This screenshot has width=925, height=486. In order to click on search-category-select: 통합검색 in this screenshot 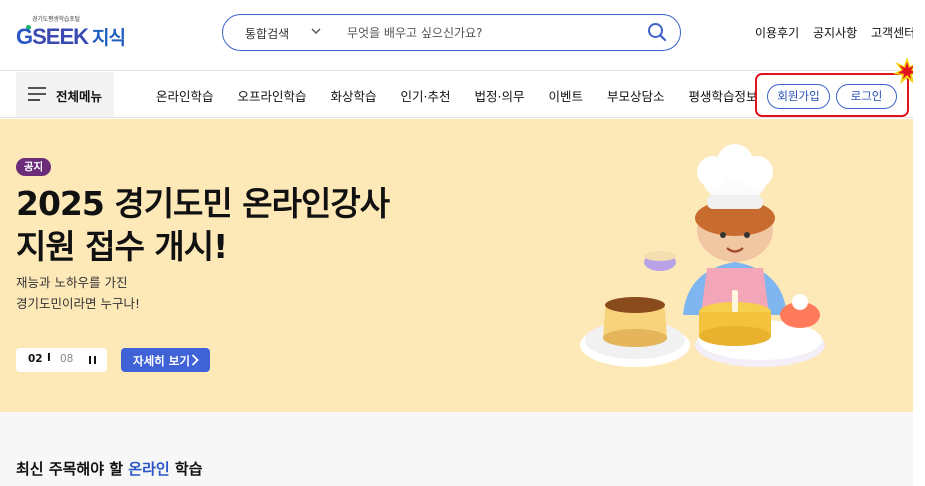, I will do `click(267, 33)`.